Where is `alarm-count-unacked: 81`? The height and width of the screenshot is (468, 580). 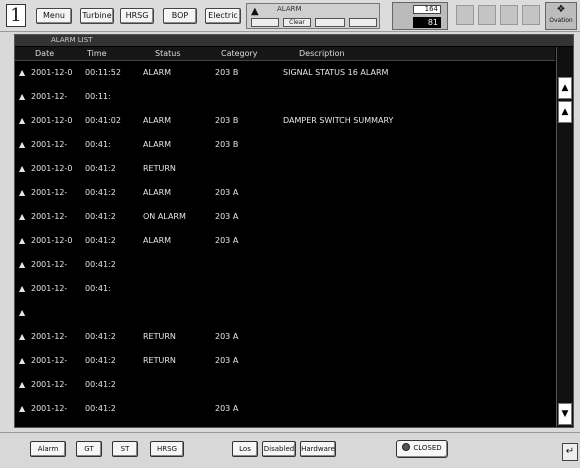
alarm-count-unacked: 81 is located at coordinates (427, 22).